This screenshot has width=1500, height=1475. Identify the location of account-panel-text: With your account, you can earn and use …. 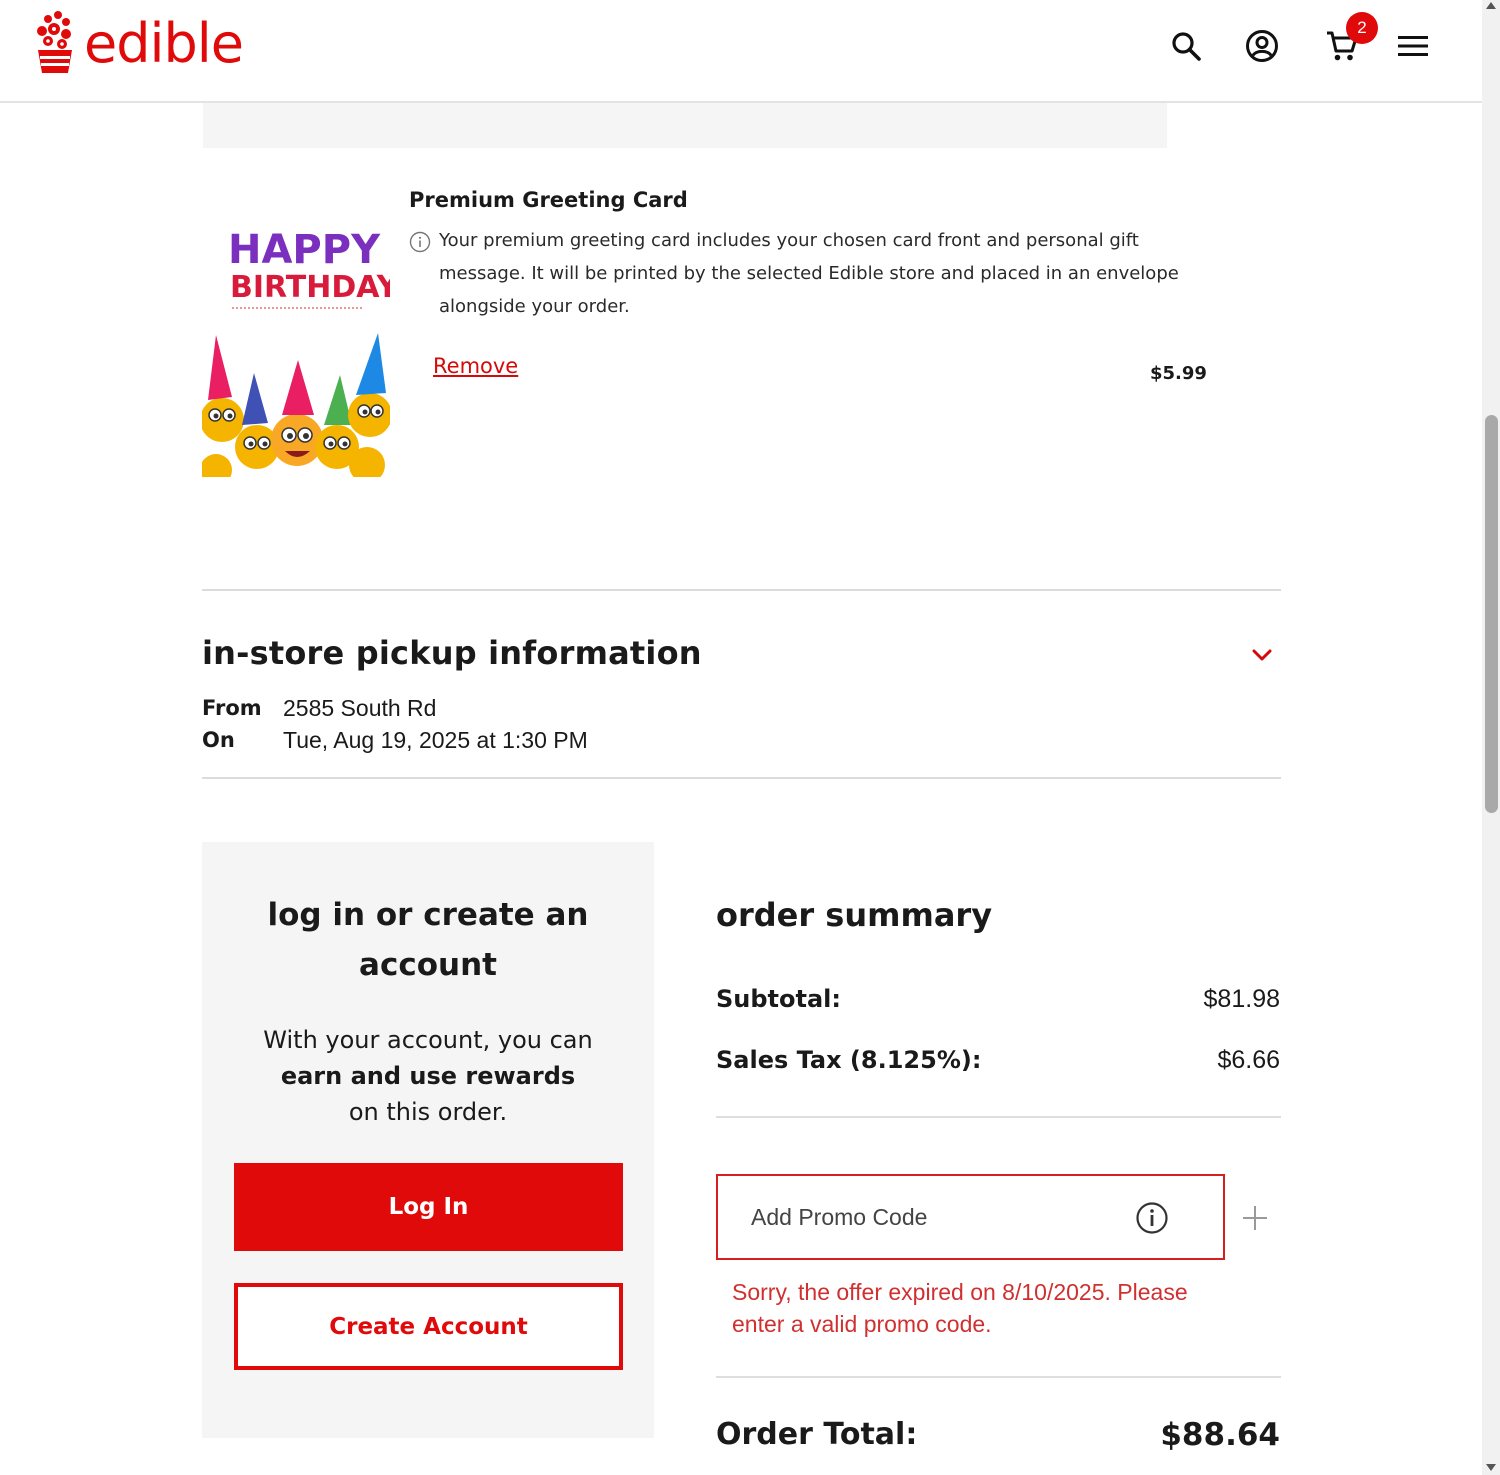
(428, 1076).